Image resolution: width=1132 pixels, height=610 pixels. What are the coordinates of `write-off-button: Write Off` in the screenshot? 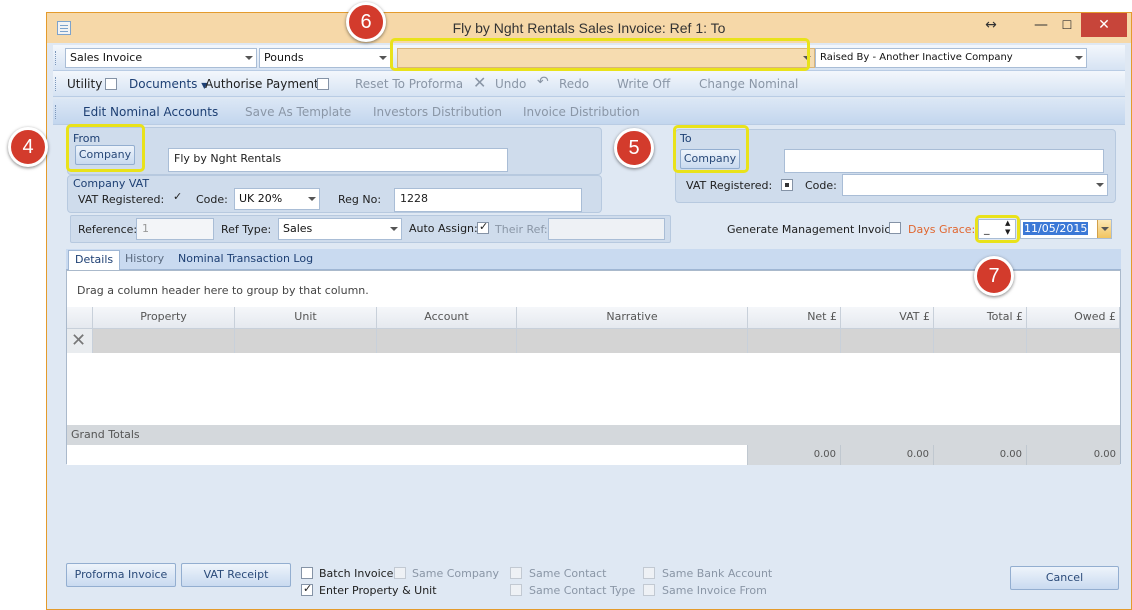 It's located at (643, 84).